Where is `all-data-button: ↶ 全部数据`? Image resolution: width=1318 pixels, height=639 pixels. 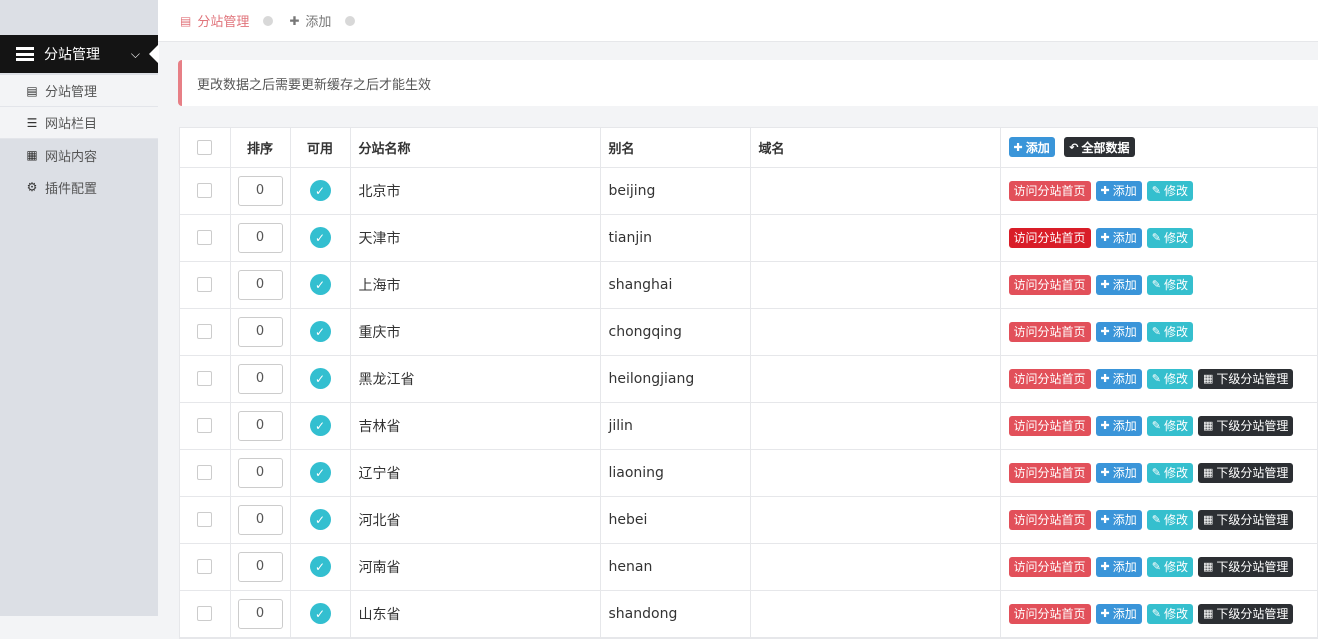
all-data-button: ↶ 全部数据 is located at coordinates (1099, 147).